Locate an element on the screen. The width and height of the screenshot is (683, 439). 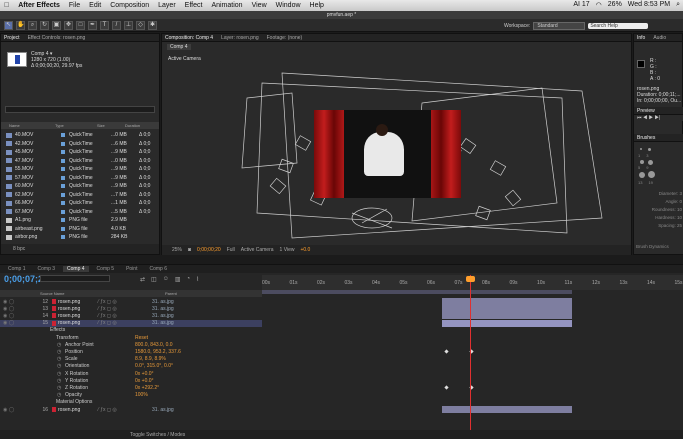
brush-dynamics: Brush Dynamics is located at coordinates (652, 246).